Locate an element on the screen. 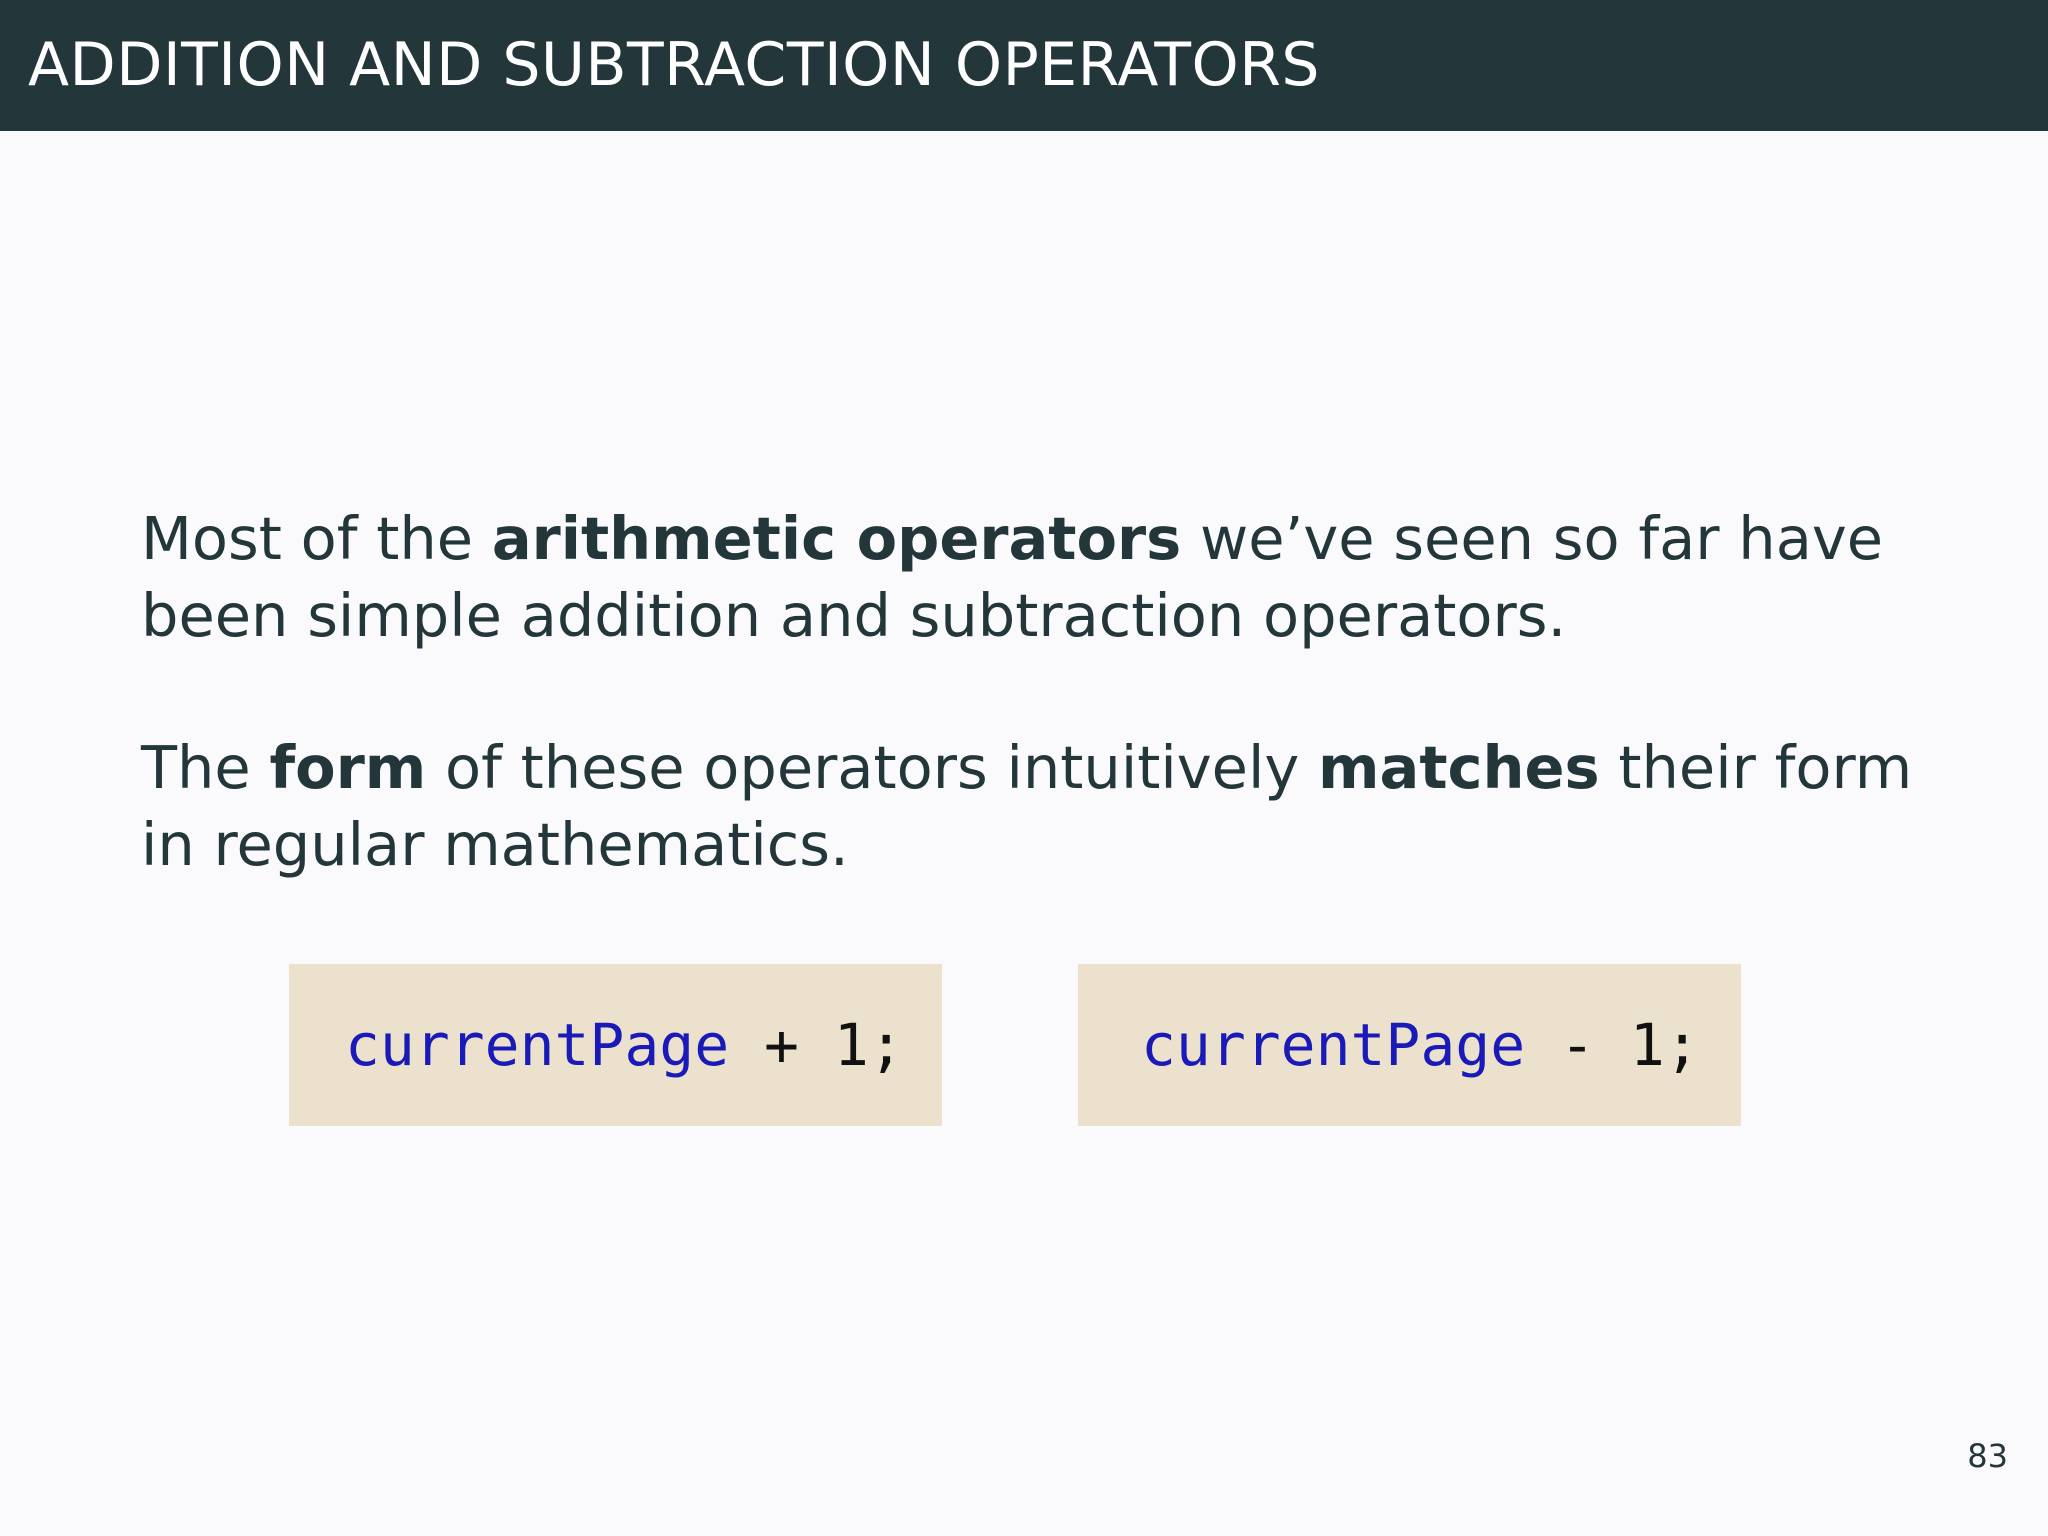  slide-header: ADDITION AND SUBTRACTION OPERATORS is located at coordinates (1024, 65).